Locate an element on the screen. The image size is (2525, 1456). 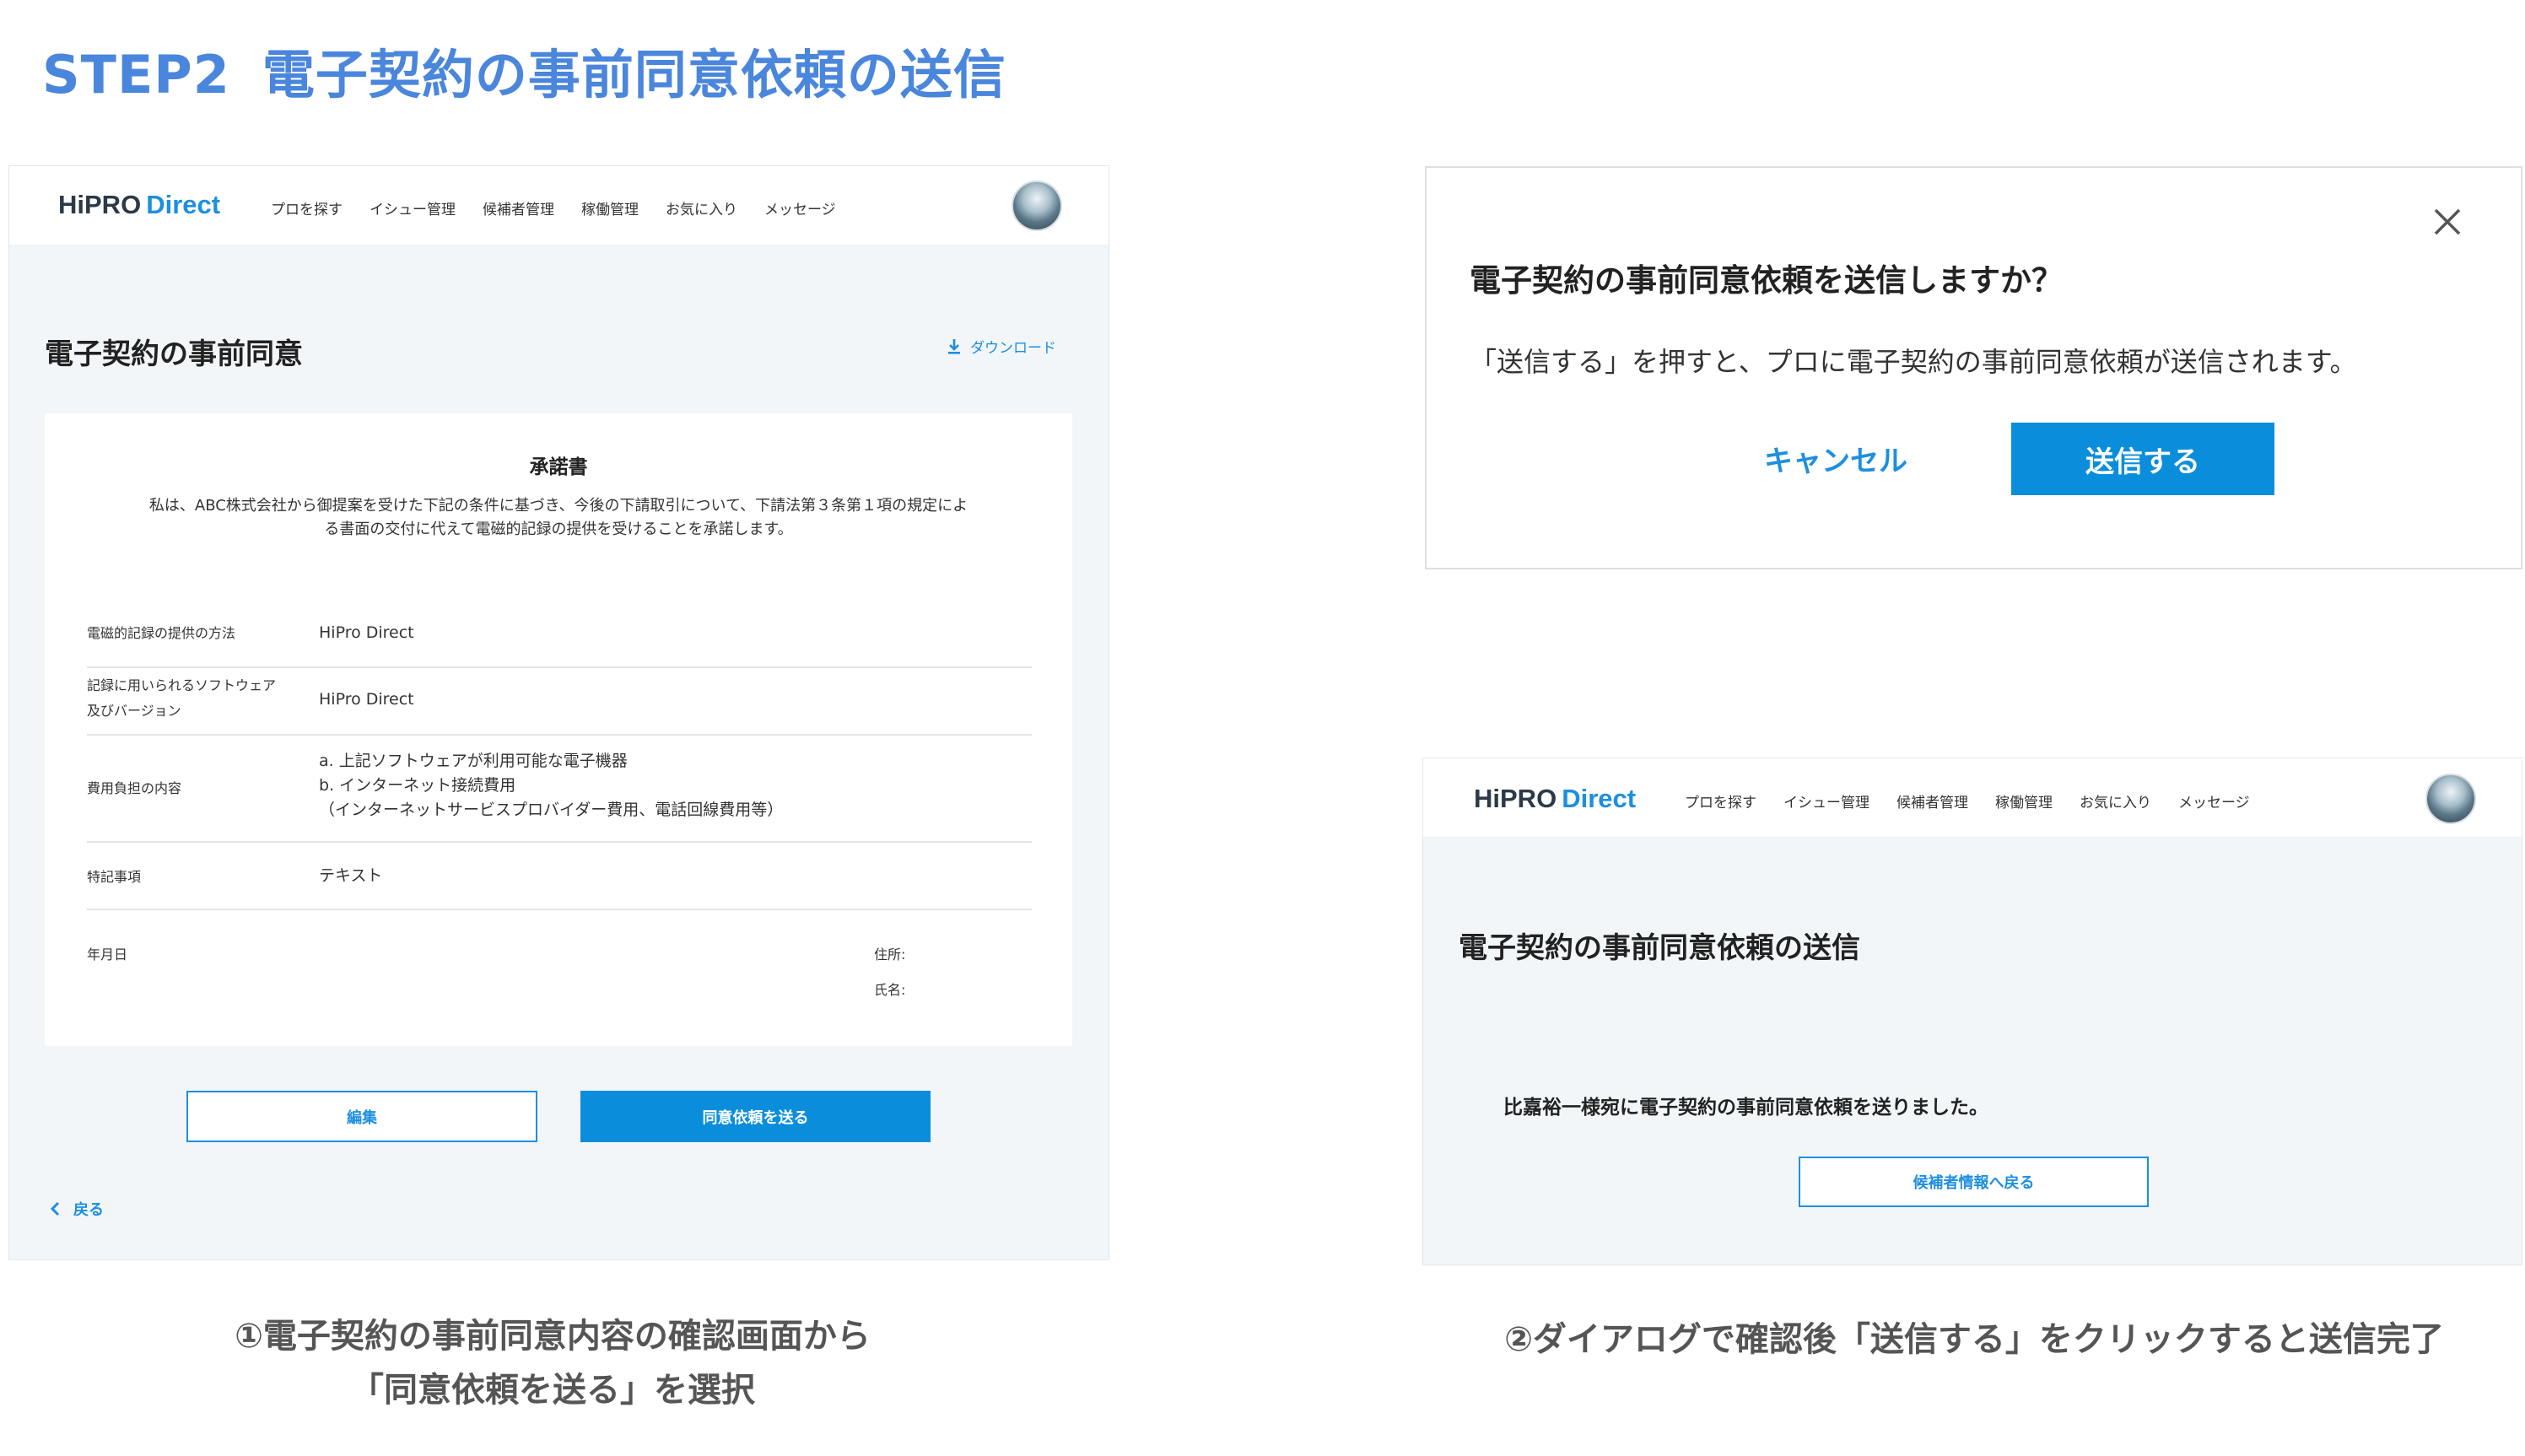
row-label: 費用負担の内容 is located at coordinates (134, 788).